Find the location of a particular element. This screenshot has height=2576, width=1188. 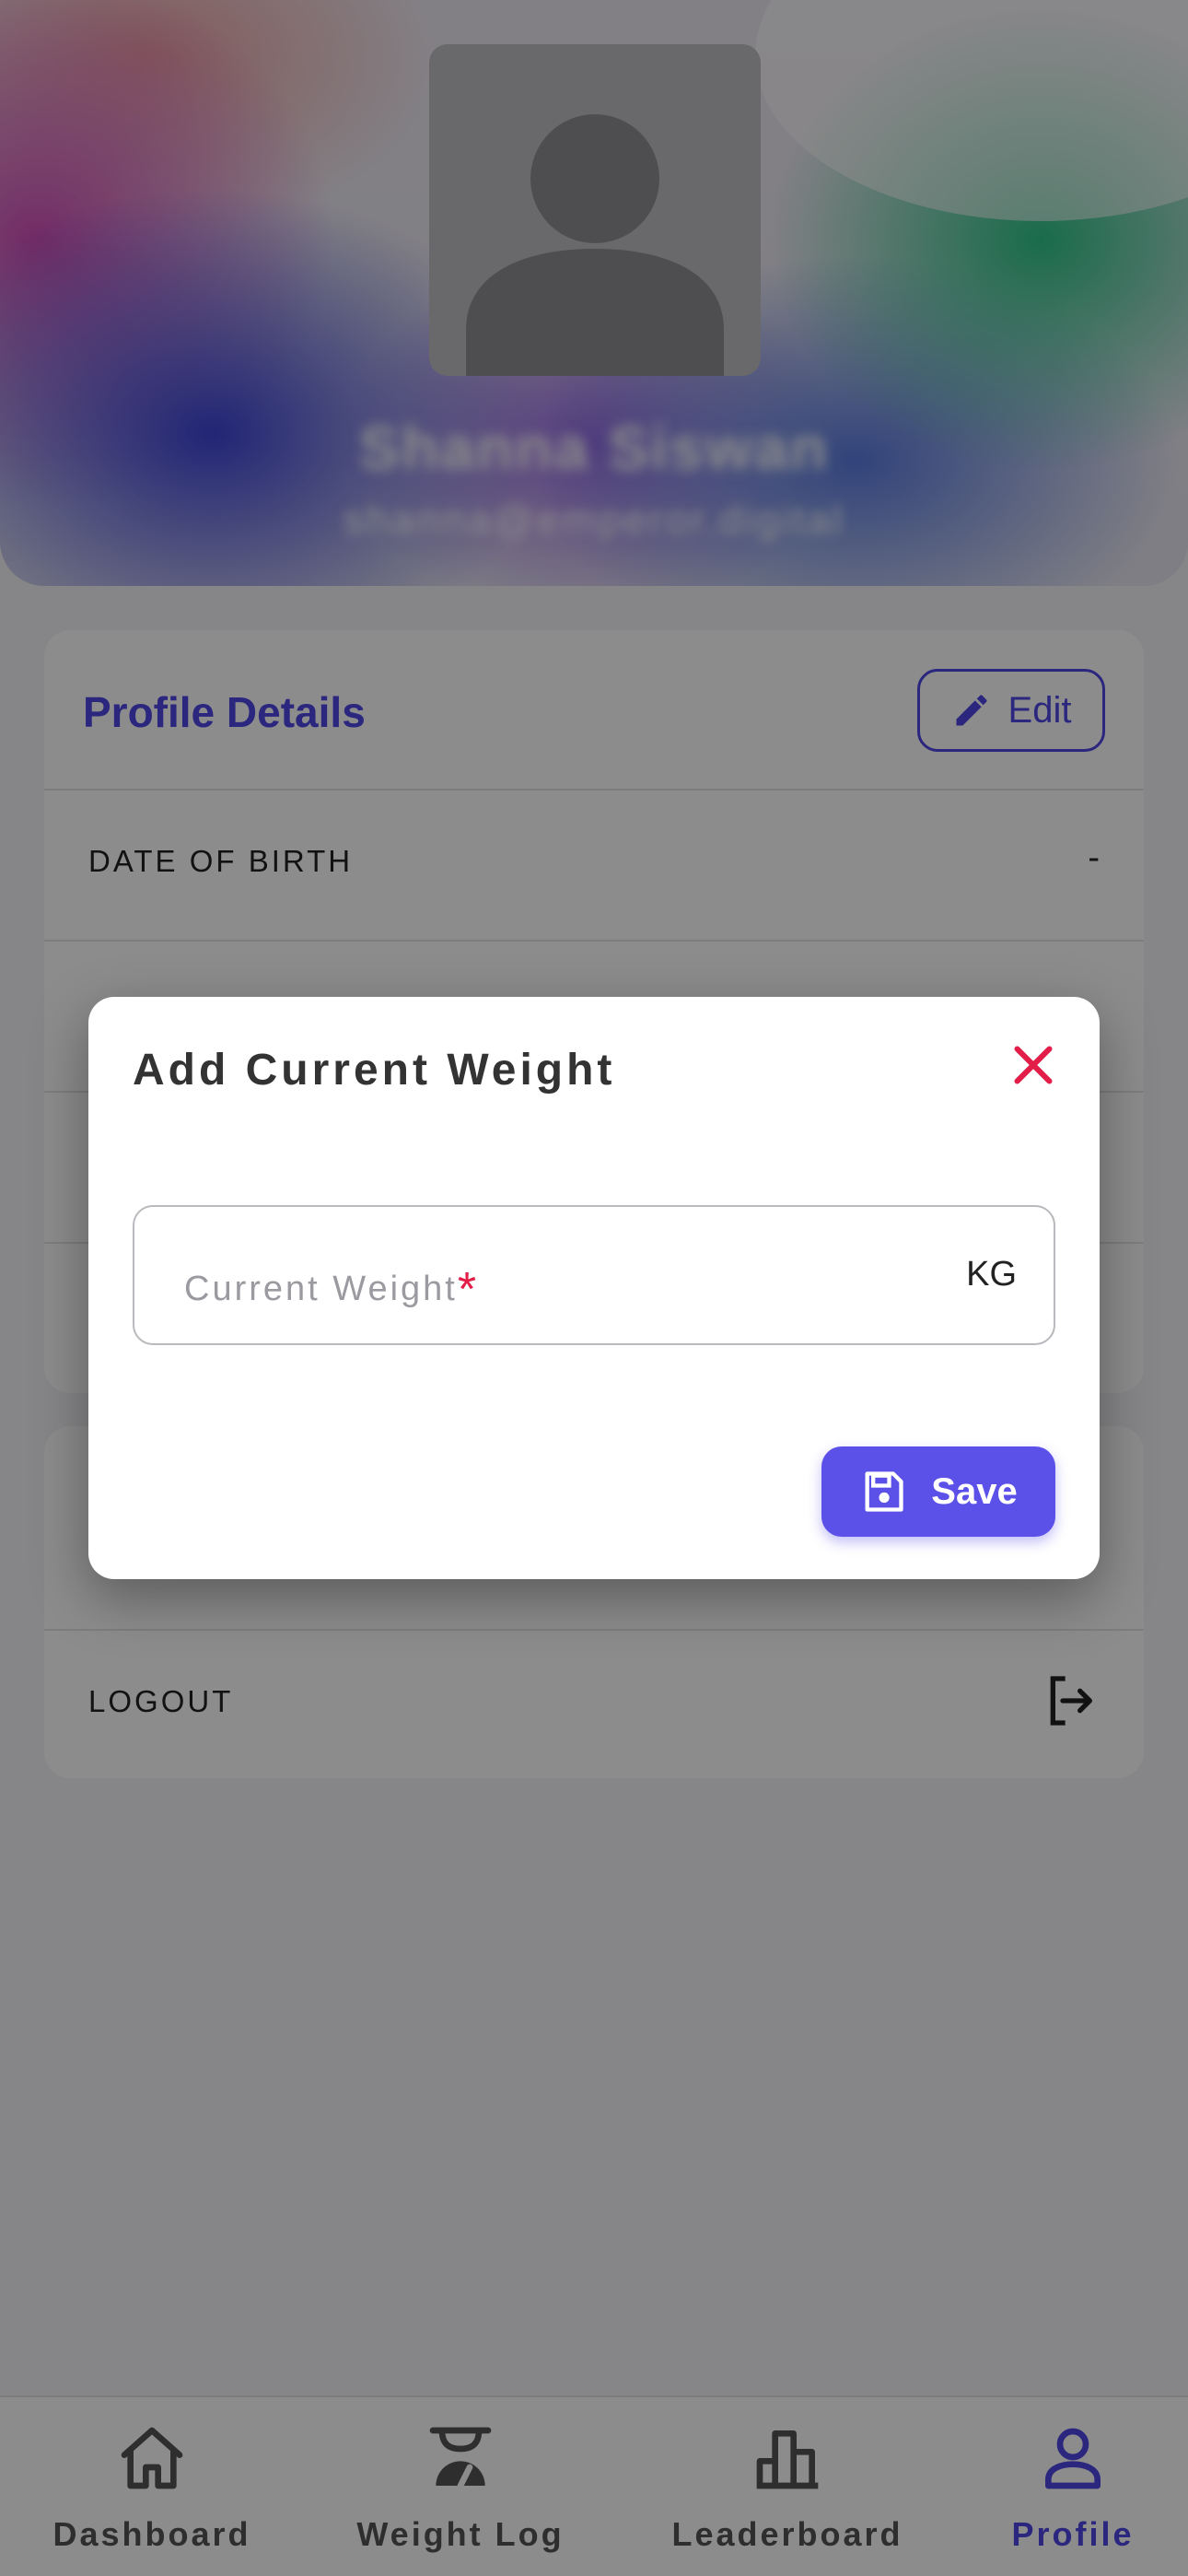

current-weight-placeholder: Current Weight* is located at coordinates (332, 1290).